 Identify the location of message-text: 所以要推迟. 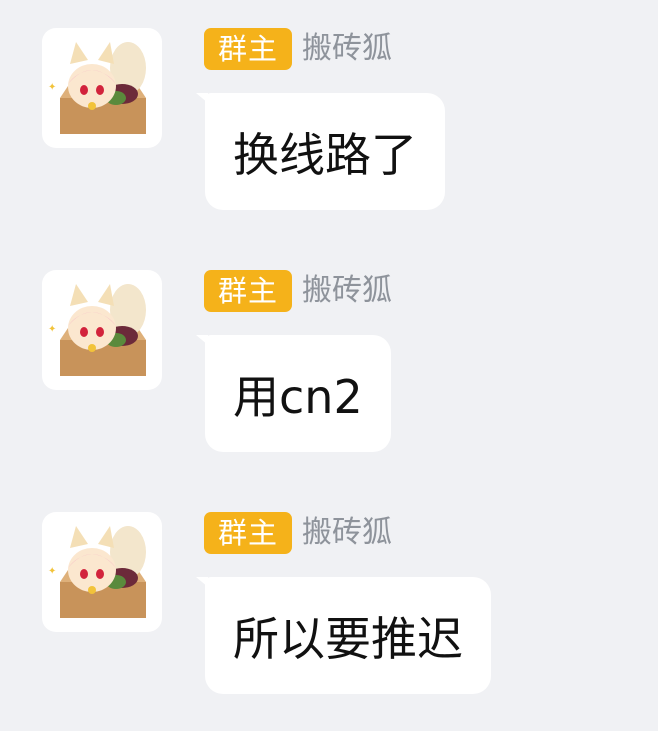
(348, 638).